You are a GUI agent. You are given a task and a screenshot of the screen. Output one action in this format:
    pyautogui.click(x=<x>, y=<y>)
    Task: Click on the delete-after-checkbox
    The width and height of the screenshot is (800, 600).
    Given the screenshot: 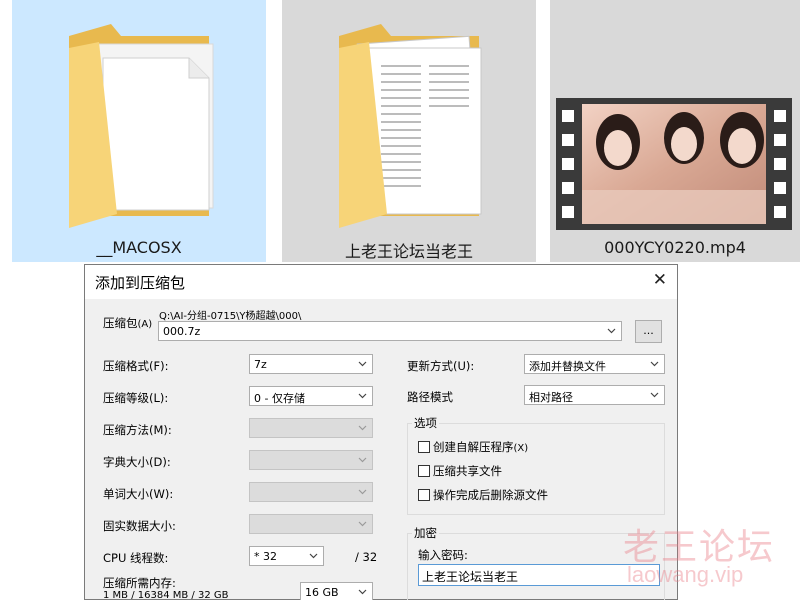 What is the action you would take?
    pyautogui.click(x=424, y=495)
    